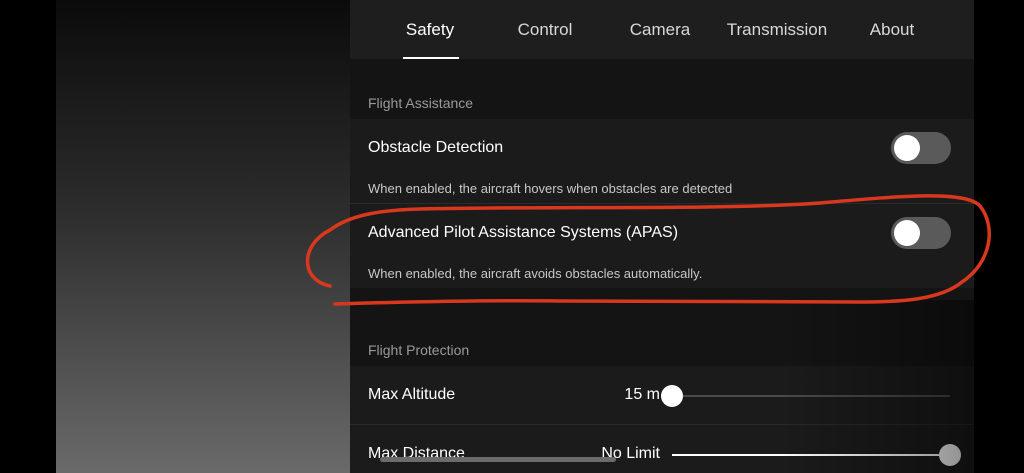 This screenshot has width=1024, height=473. Describe the element at coordinates (642, 394) in the screenshot. I see `max-altitude-value: 15 m` at that location.